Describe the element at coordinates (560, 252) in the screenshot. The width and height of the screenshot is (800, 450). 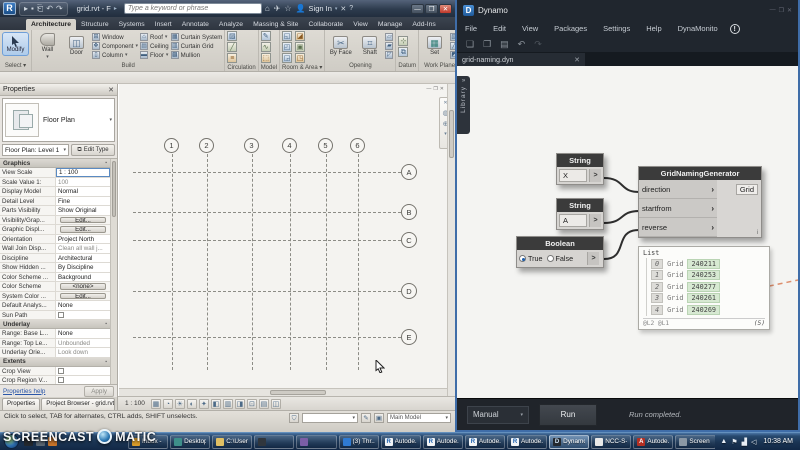
I see `boolean-node: Boolean True False >` at that location.